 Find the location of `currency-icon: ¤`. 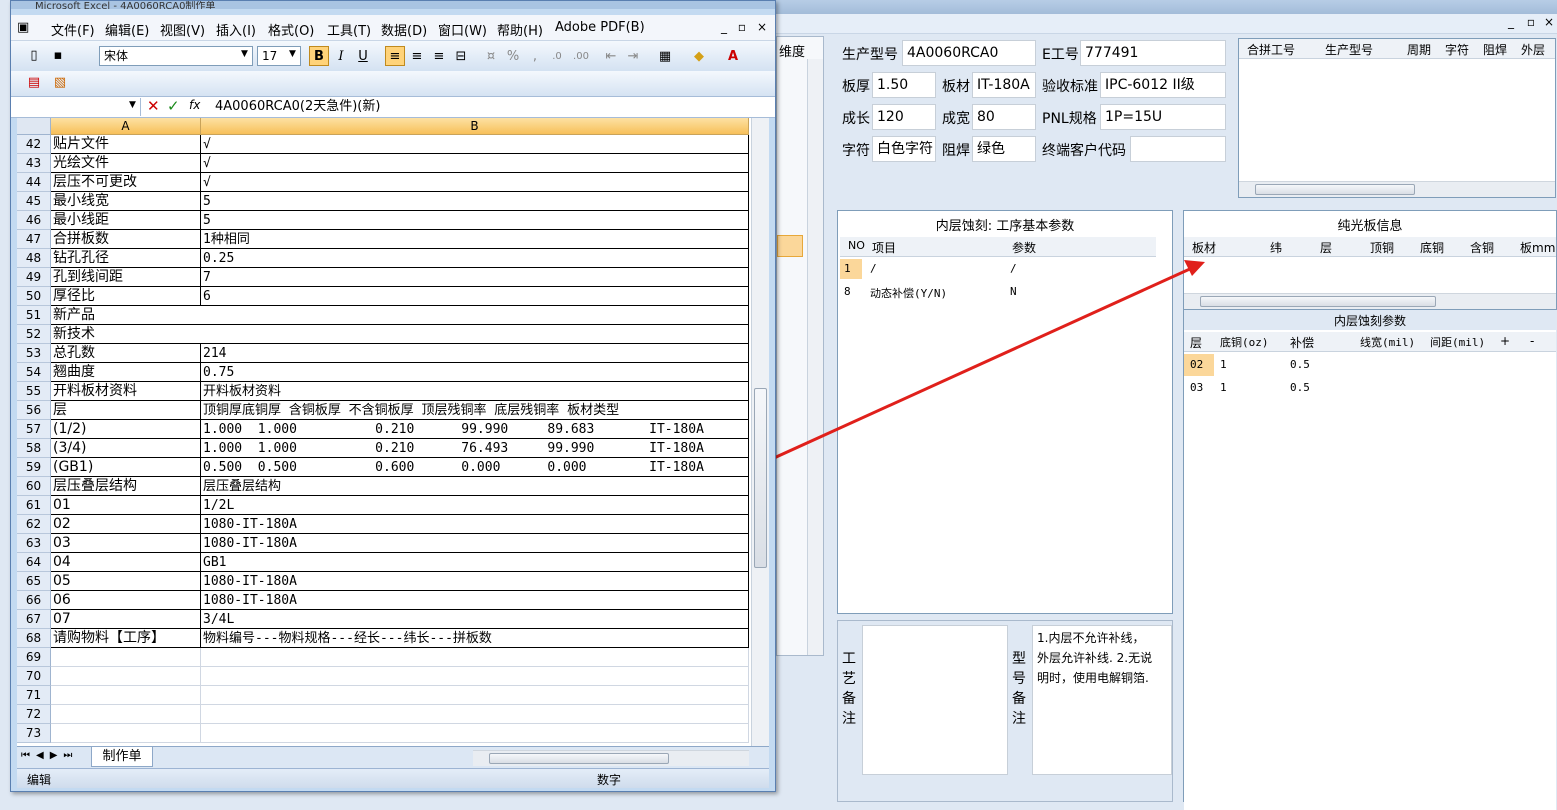

currency-icon: ¤ is located at coordinates (491, 56).